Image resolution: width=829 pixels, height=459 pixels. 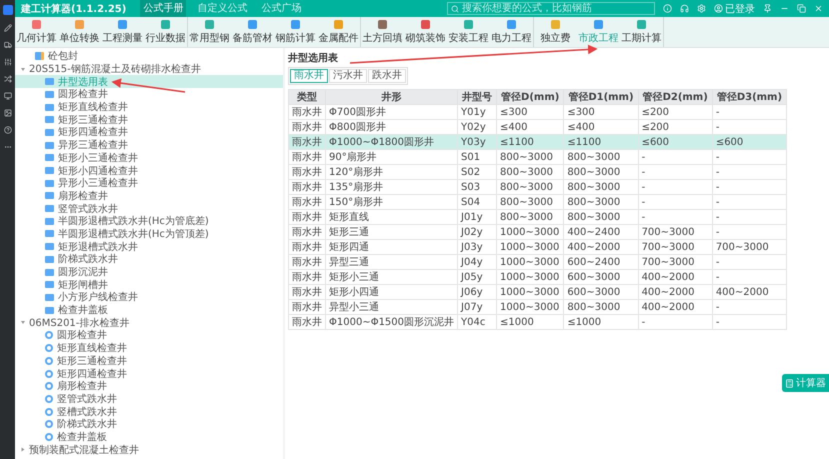 I want to click on table-row: 雨水井 矩形四通 J03y 1000~3000 400~2000 700~3000 700~3000, so click(x=537, y=247).